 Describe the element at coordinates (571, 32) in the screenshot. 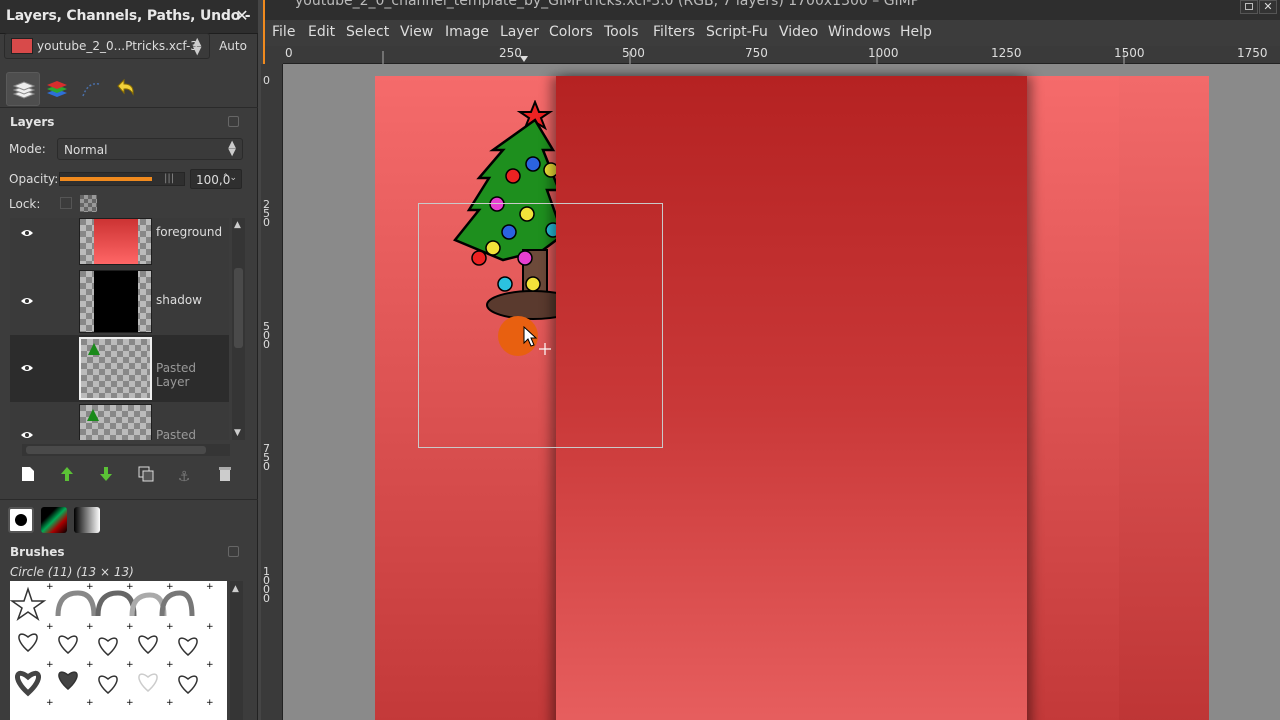

I see `menu-colors: Colors` at that location.